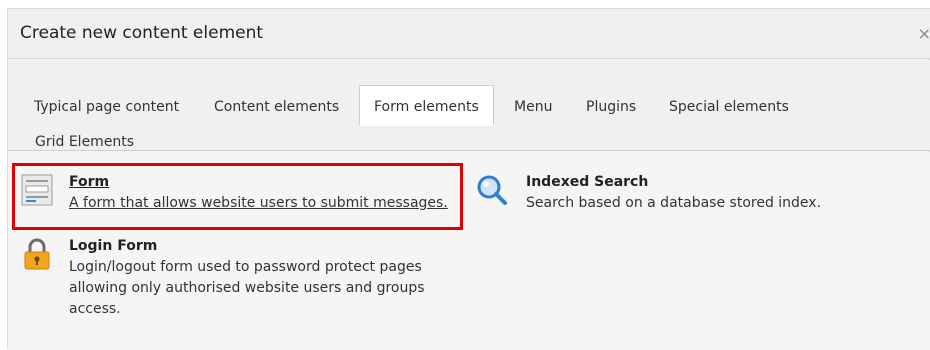 The width and height of the screenshot is (930, 350). What do you see at coordinates (492, 190) in the screenshot?
I see `search-icon` at bounding box center [492, 190].